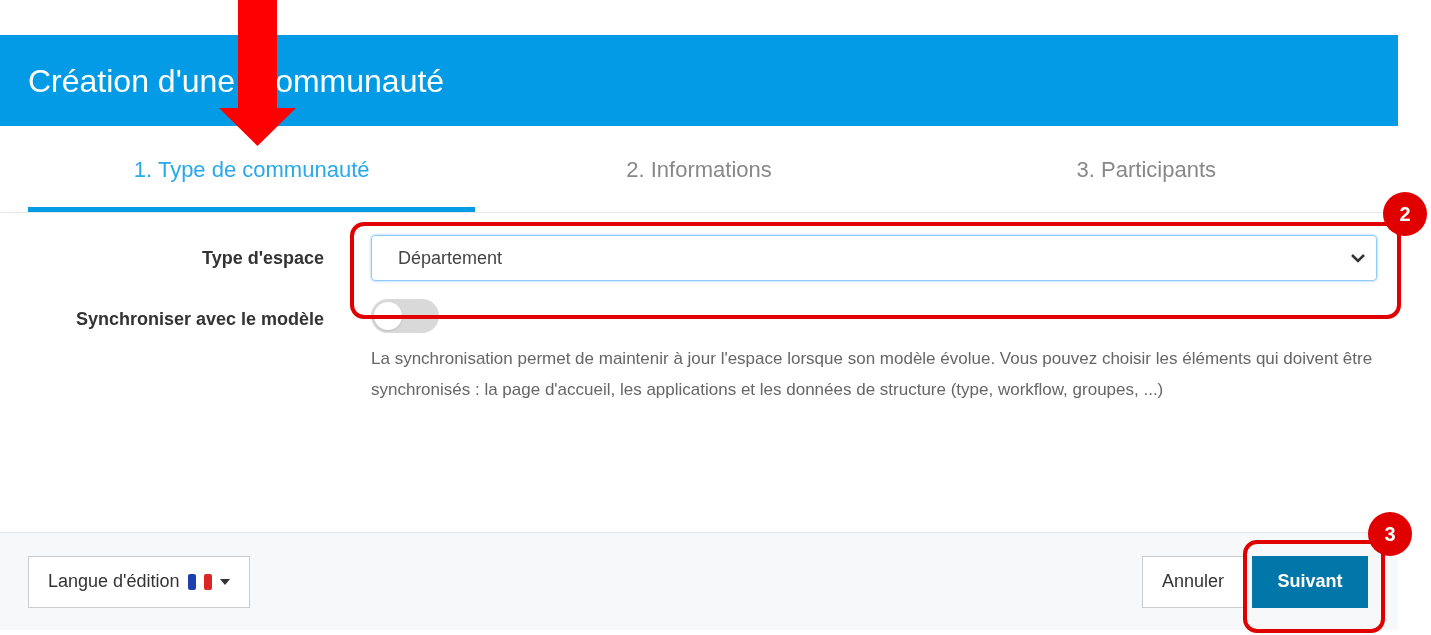 The height and width of the screenshot is (635, 1431). I want to click on language-button: Langue d'édition, so click(139, 581).